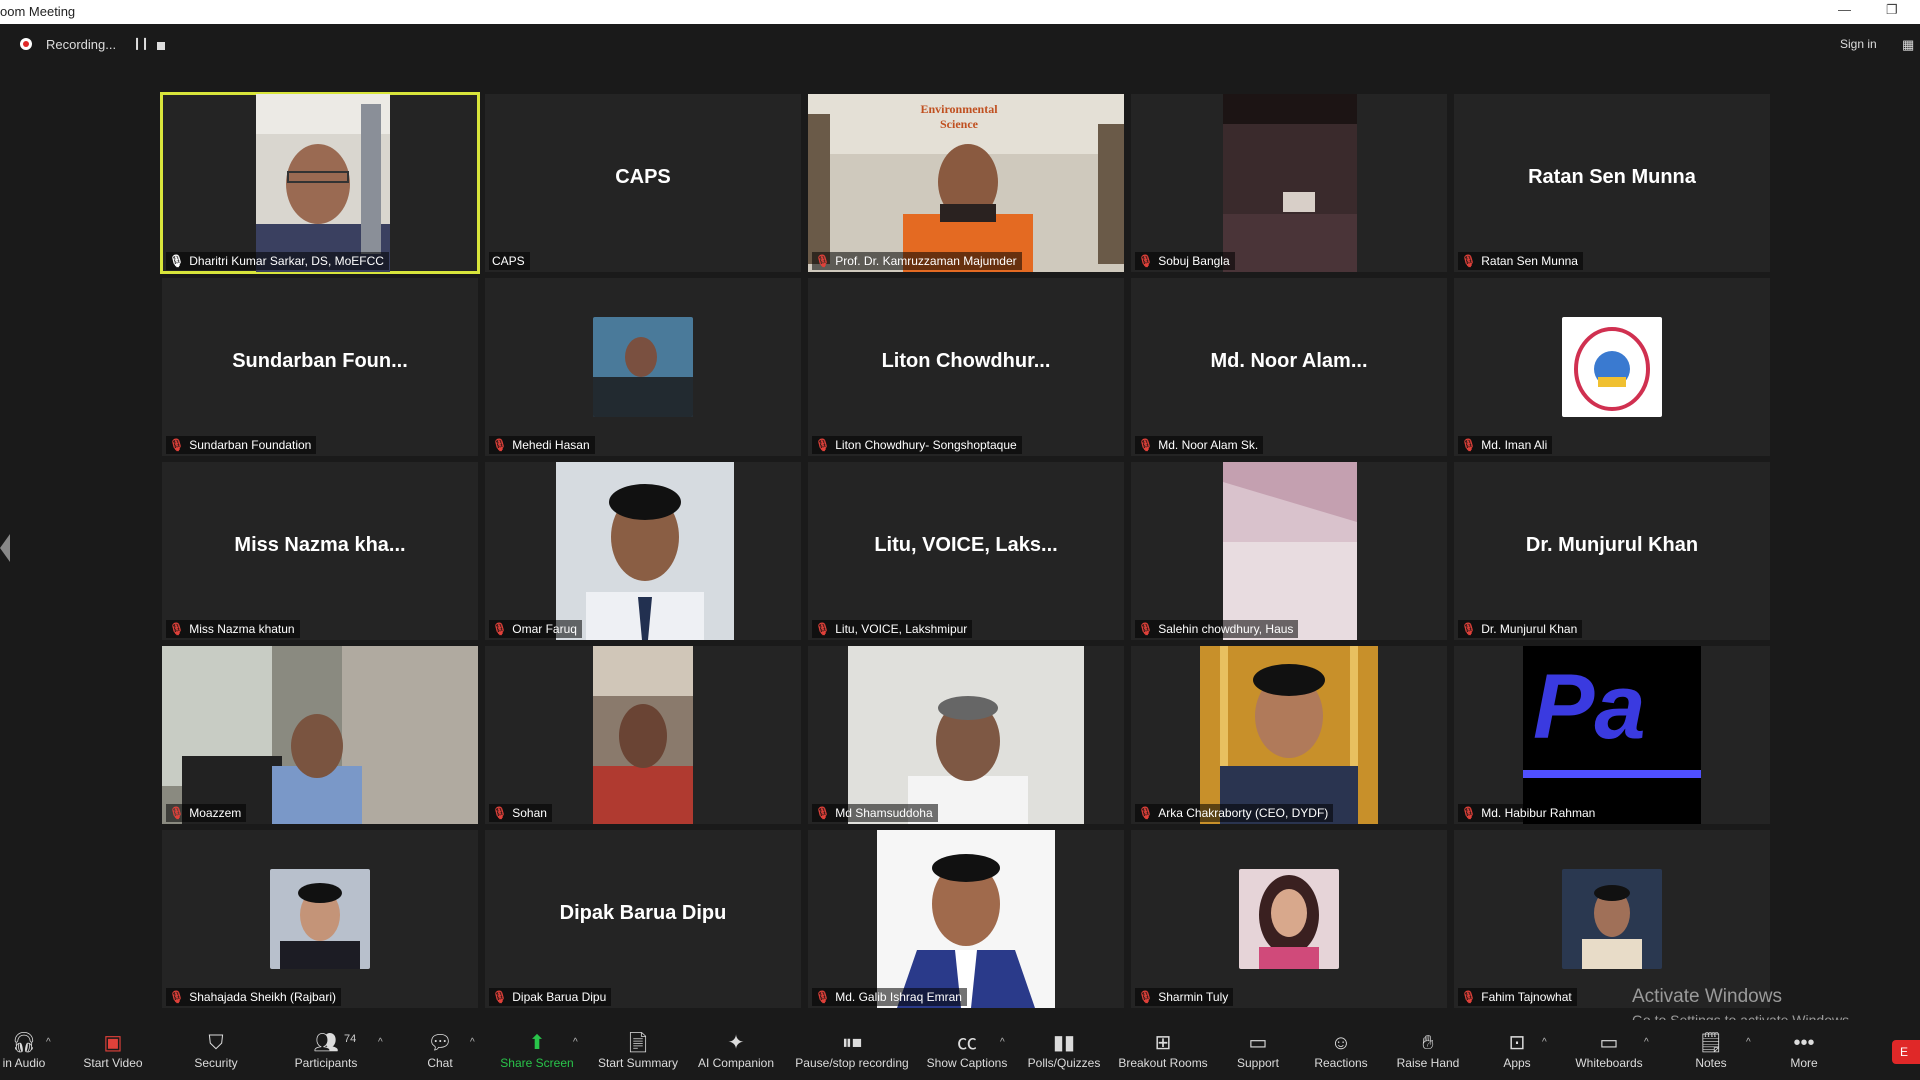  I want to click on apps-options-caret-icon: ^, so click(1544, 1042).